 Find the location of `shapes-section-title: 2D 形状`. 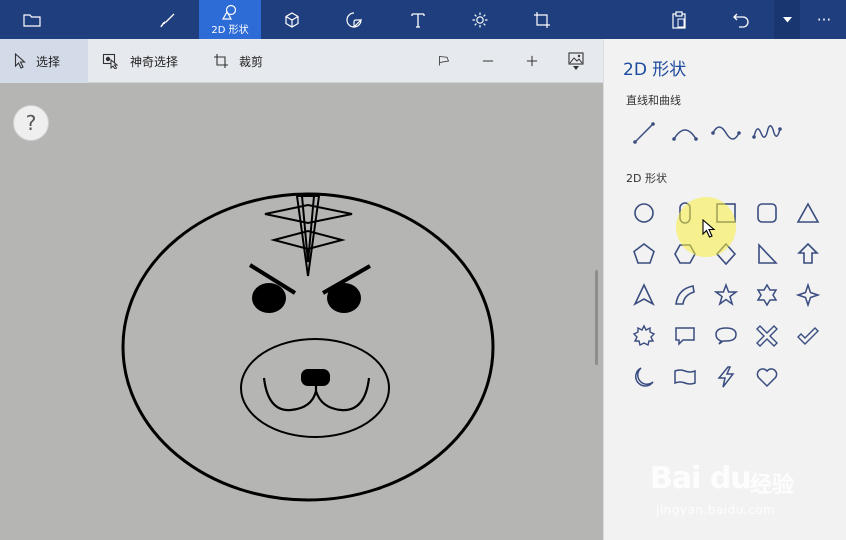

shapes-section-title: 2D 形状 is located at coordinates (646, 178).